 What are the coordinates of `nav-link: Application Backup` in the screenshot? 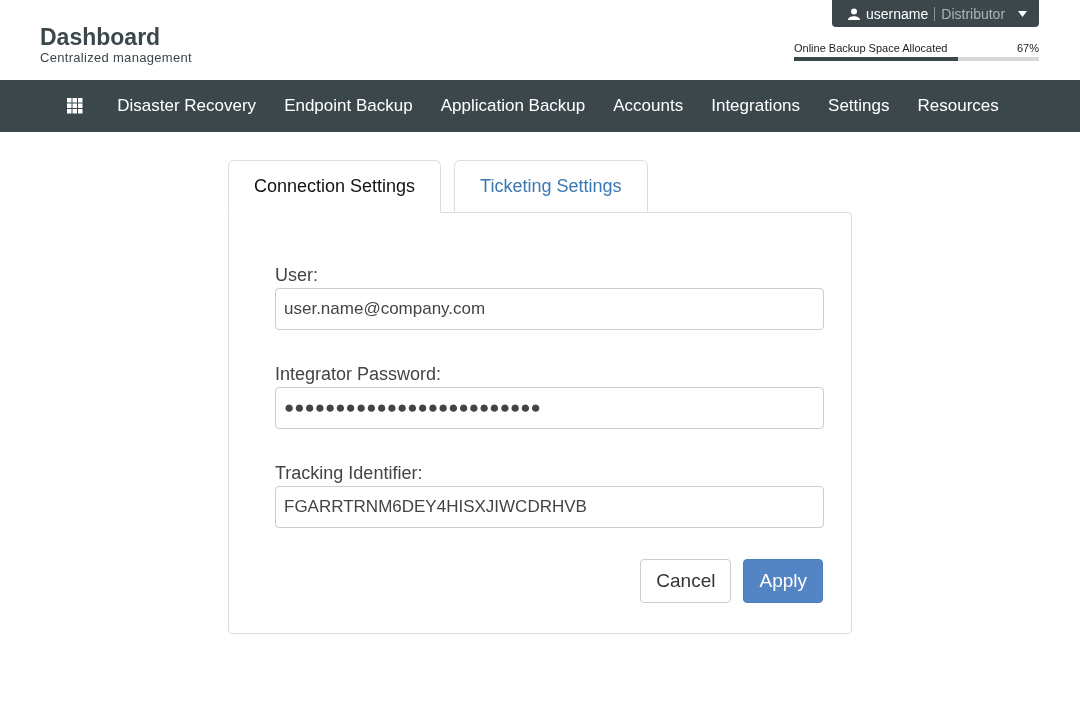 It's located at (513, 106).